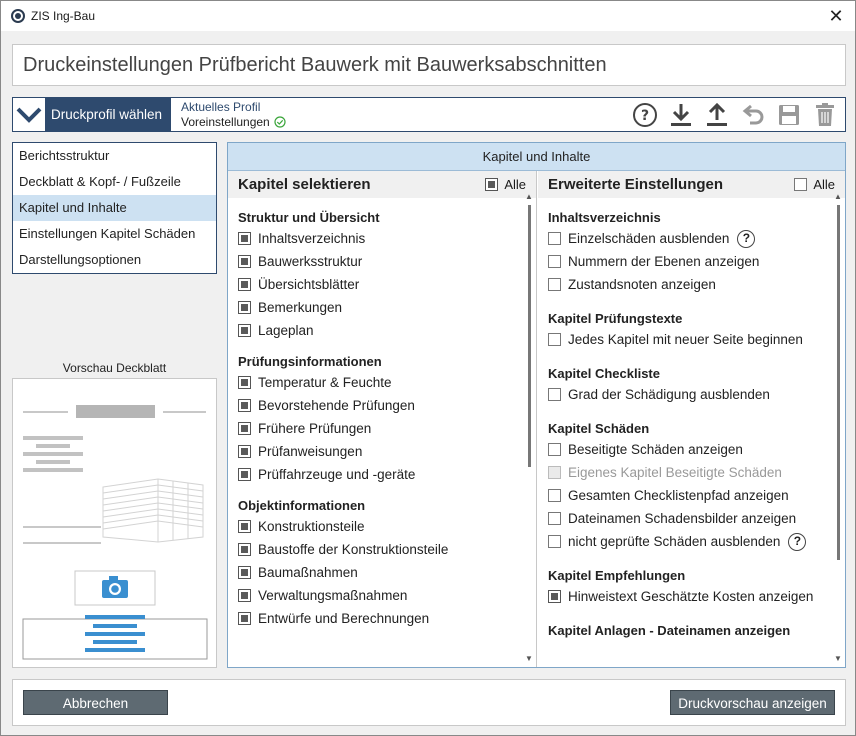 This screenshot has height=736, width=856. Describe the element at coordinates (221, 106) in the screenshot. I see `current-profile-label: Aktuelles Profil` at that location.